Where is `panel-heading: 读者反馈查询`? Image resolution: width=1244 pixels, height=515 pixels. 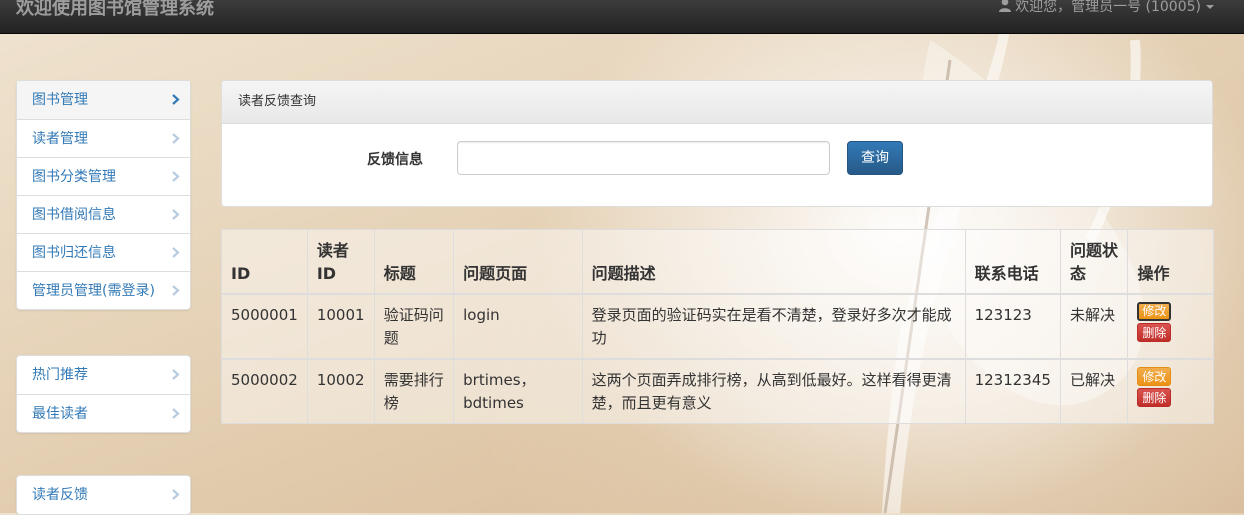
panel-heading: 读者反馈查询 is located at coordinates (717, 102).